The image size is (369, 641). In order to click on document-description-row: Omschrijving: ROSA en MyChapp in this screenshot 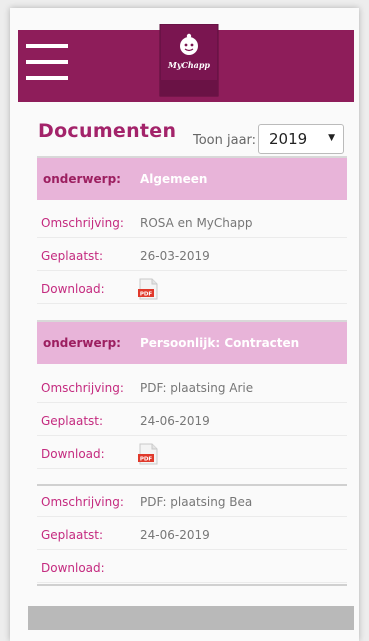, I will do `click(192, 223)`.